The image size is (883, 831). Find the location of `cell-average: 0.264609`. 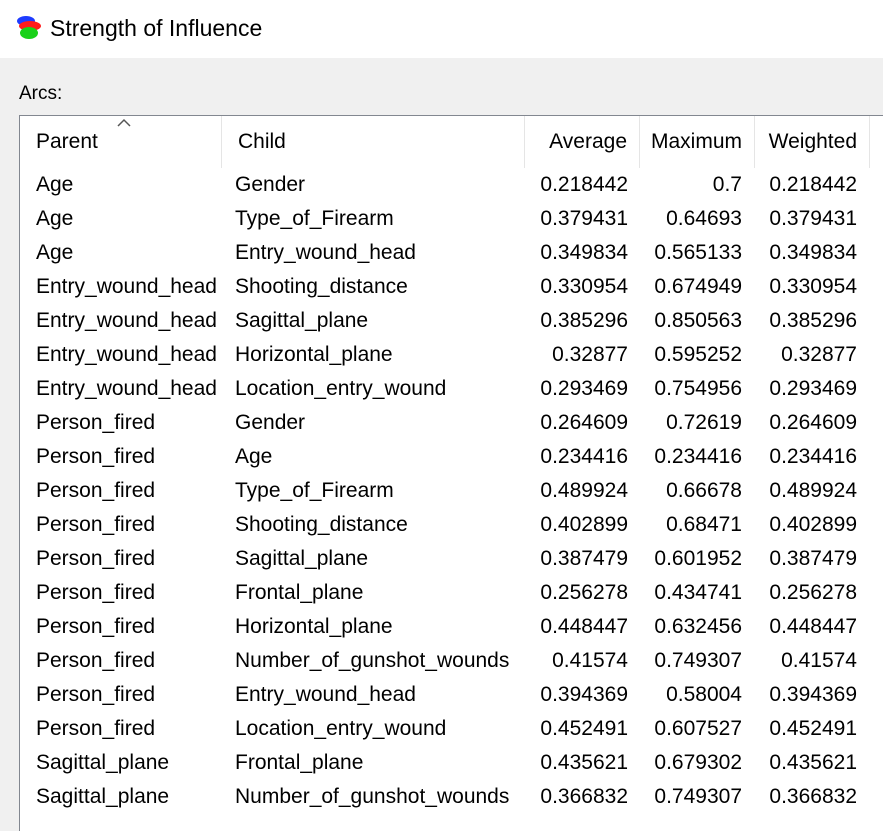

cell-average: 0.264609 is located at coordinates (584, 422).